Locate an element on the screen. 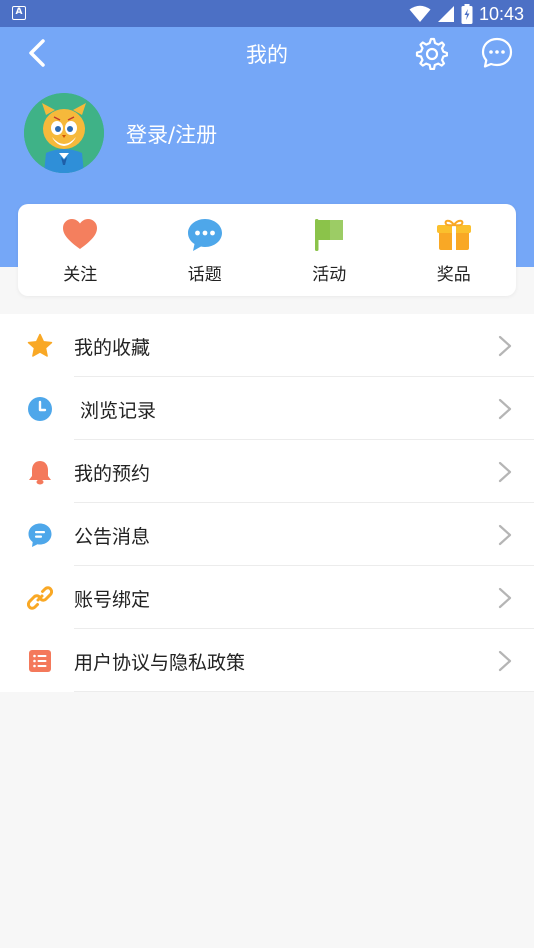 Image resolution: width=534 pixels, height=948 pixels. menu-item-label: 浏览记录 is located at coordinates (118, 411).